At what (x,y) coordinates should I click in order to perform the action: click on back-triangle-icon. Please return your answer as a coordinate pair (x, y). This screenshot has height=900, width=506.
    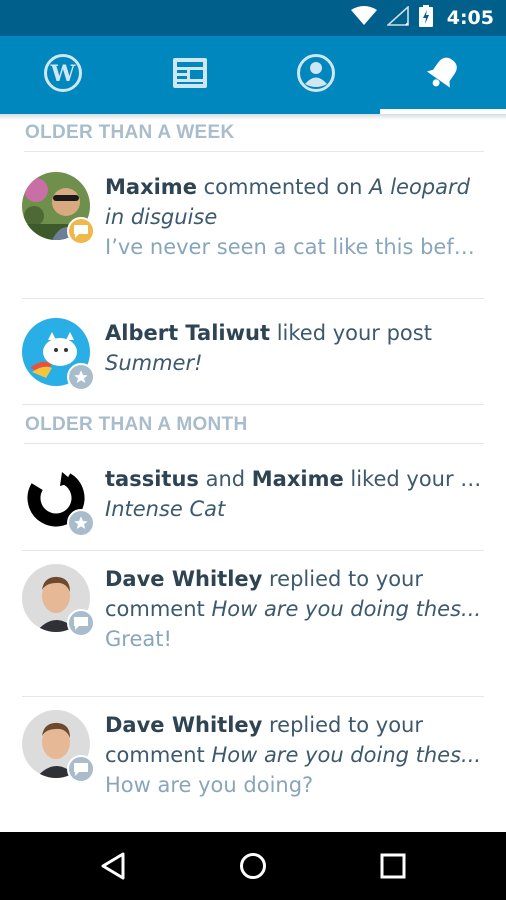
    Looking at the image, I should click on (113, 866).